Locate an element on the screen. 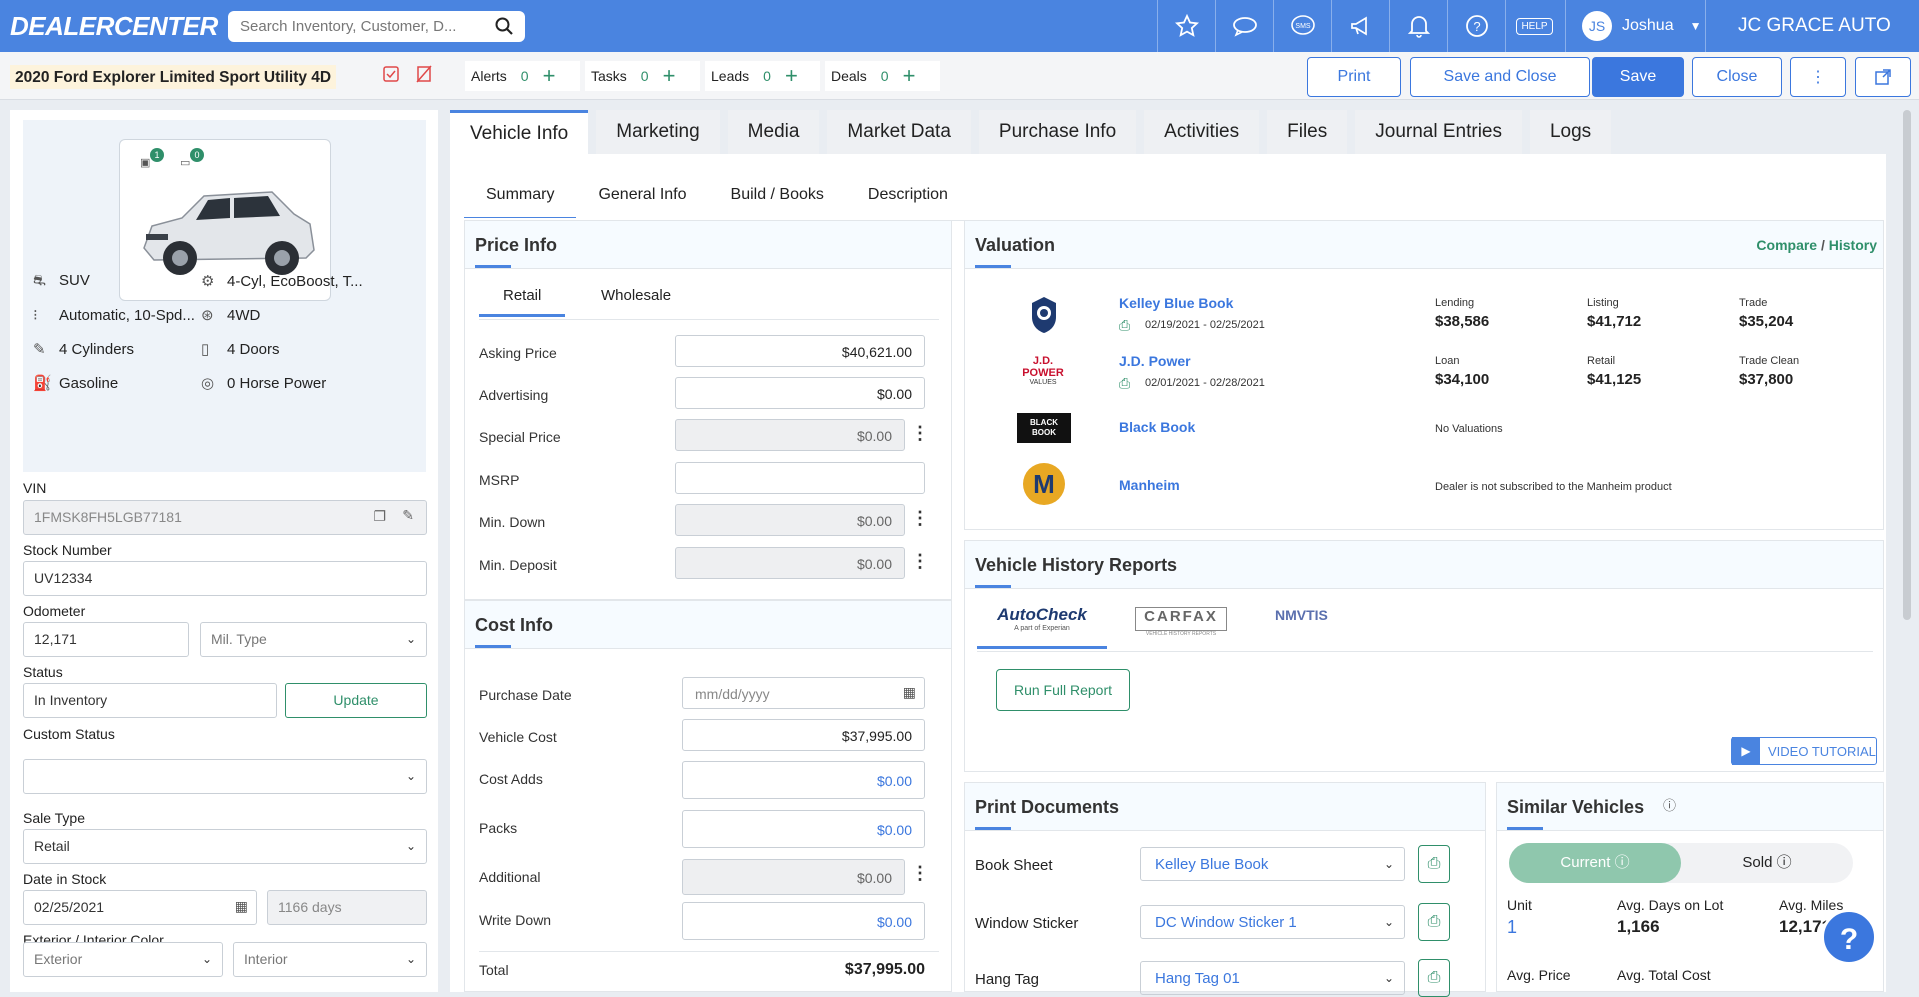  sale-type-select: Retail ⌄ is located at coordinates (225, 846).